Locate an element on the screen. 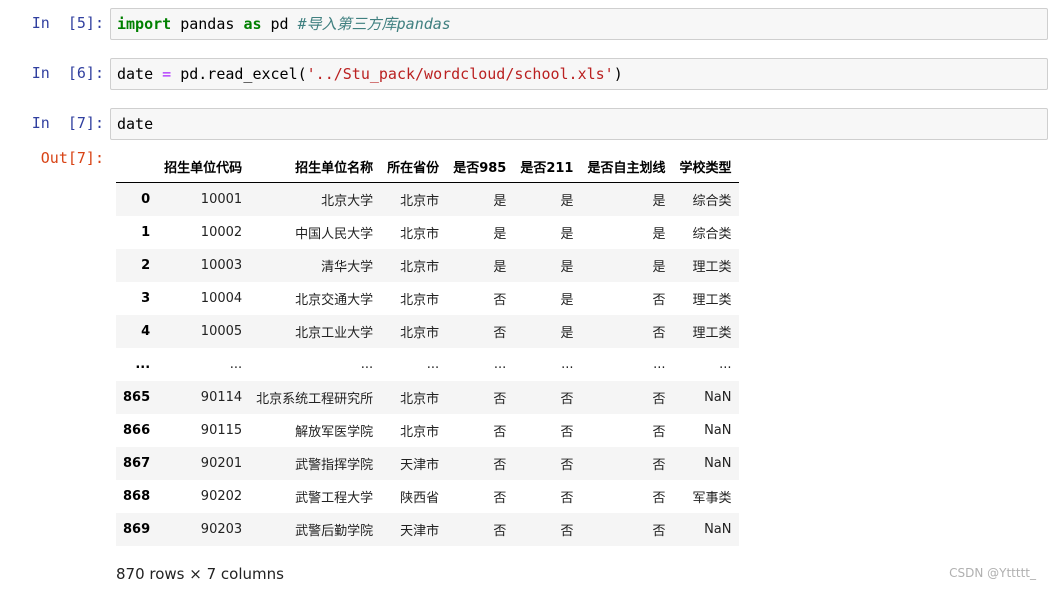 The width and height of the screenshot is (1050, 589). row-index: 2 is located at coordinates (146, 265).